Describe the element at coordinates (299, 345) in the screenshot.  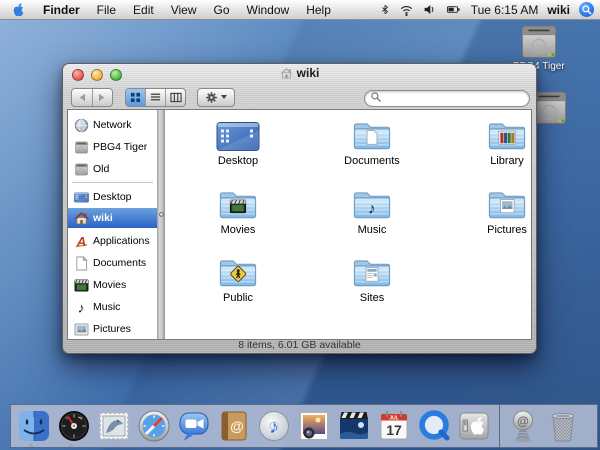
I see `status-bar: 8 items, 6.01 GB available` at that location.